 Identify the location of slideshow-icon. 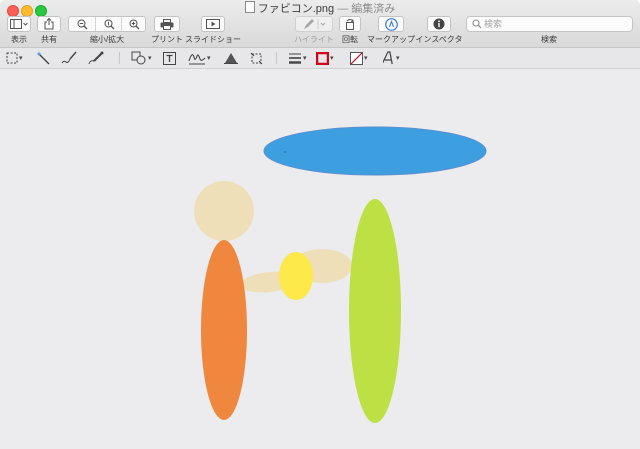
(213, 24).